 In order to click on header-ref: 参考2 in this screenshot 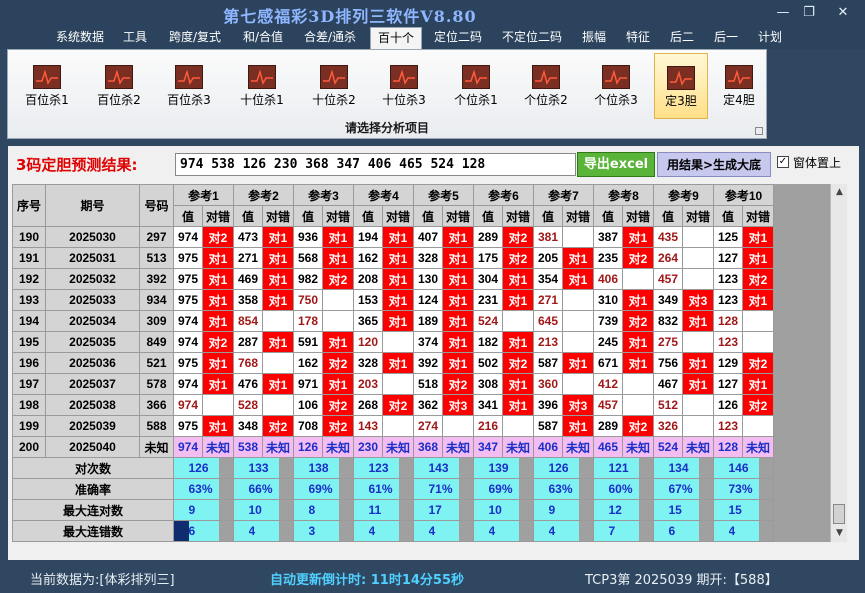, I will do `click(263, 195)`.